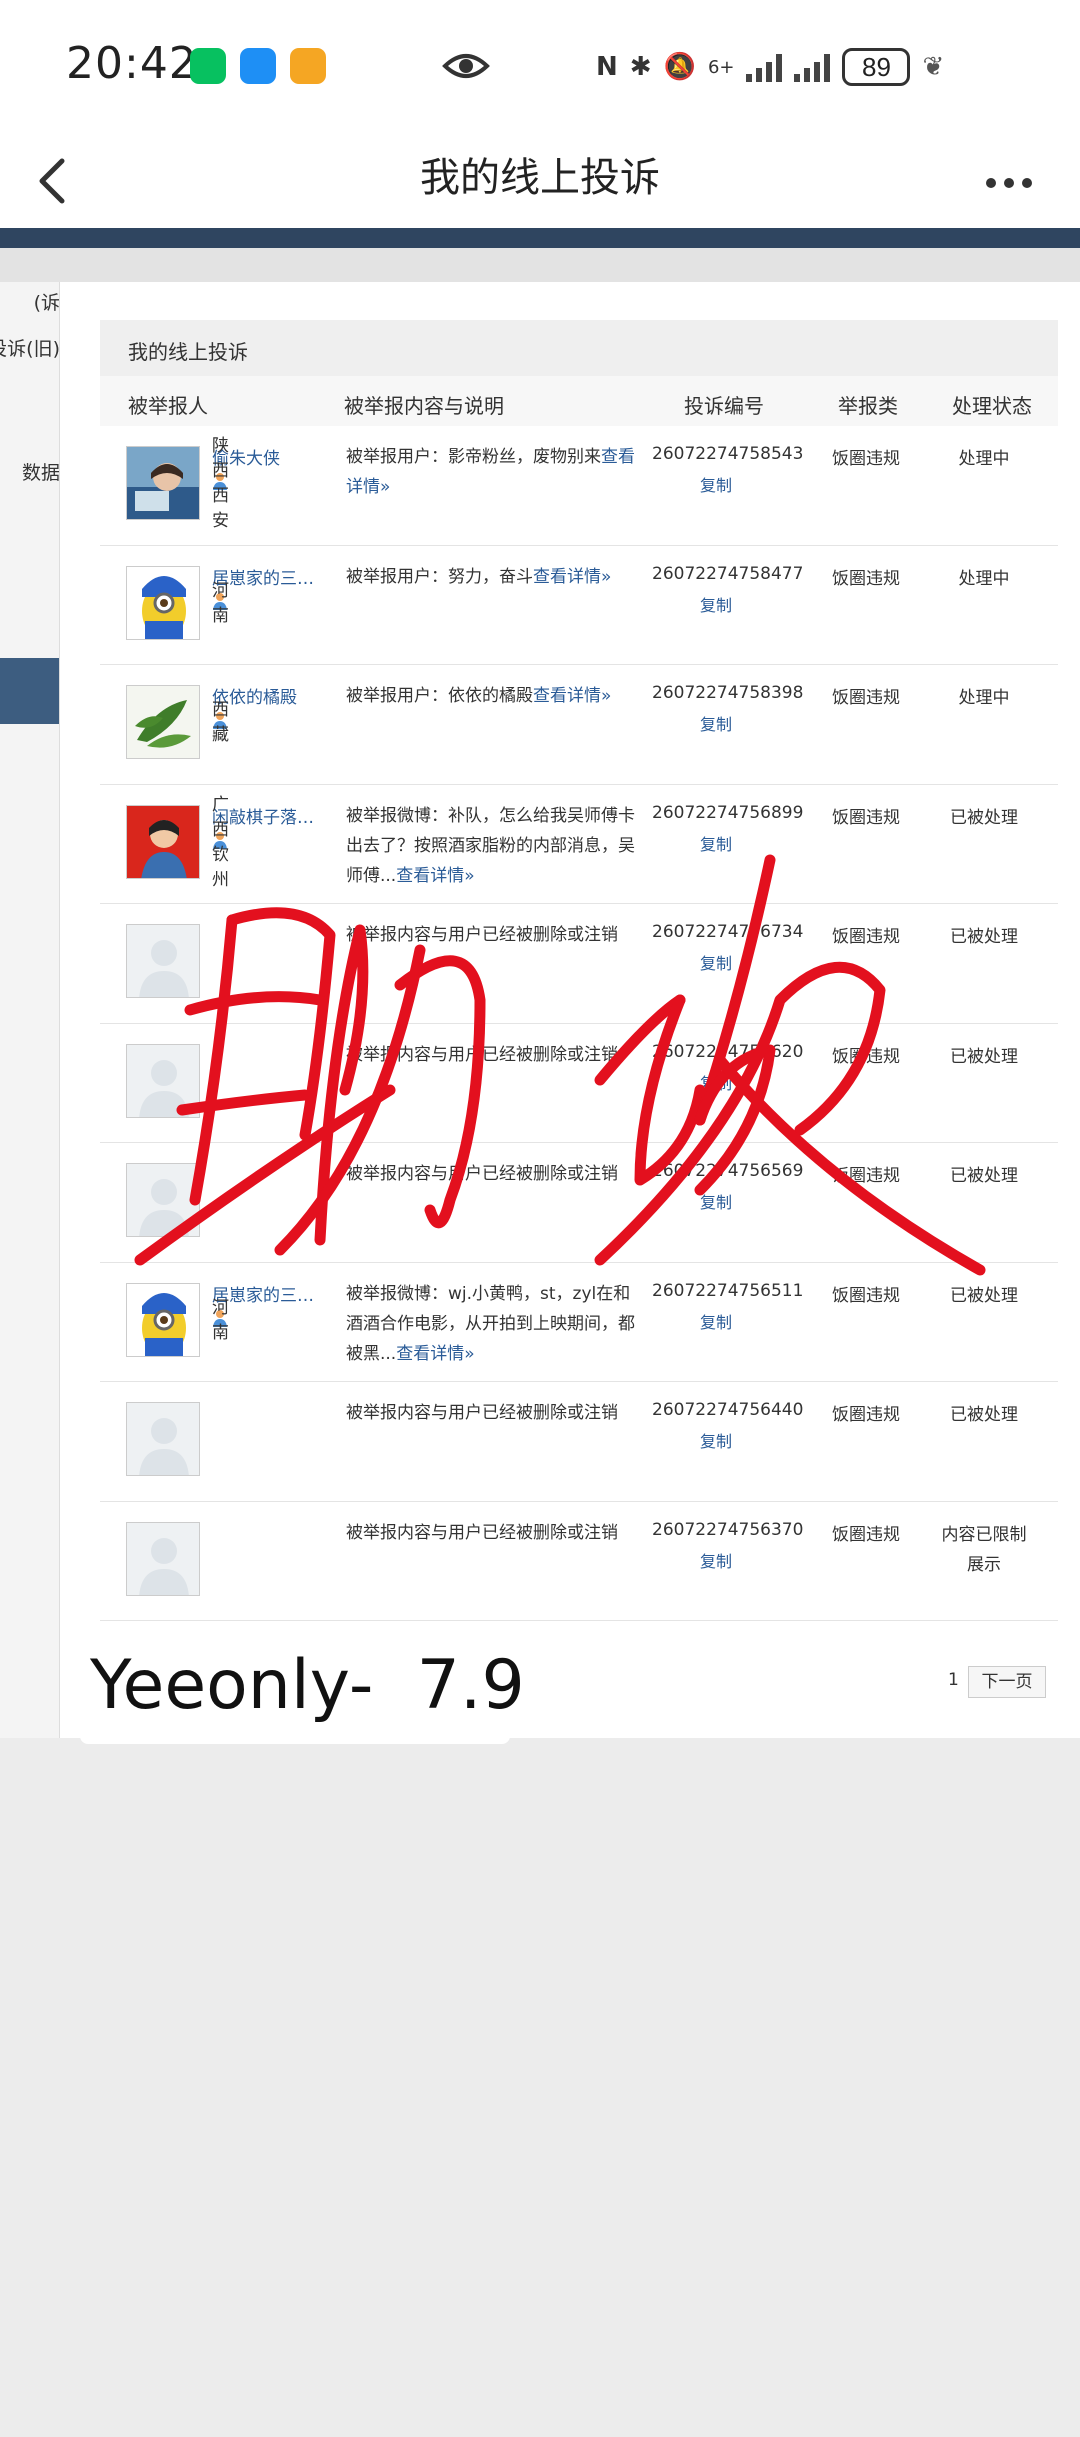 This screenshot has height=2437, width=1080. I want to click on page-title: 我的线上投诉, so click(540, 178).